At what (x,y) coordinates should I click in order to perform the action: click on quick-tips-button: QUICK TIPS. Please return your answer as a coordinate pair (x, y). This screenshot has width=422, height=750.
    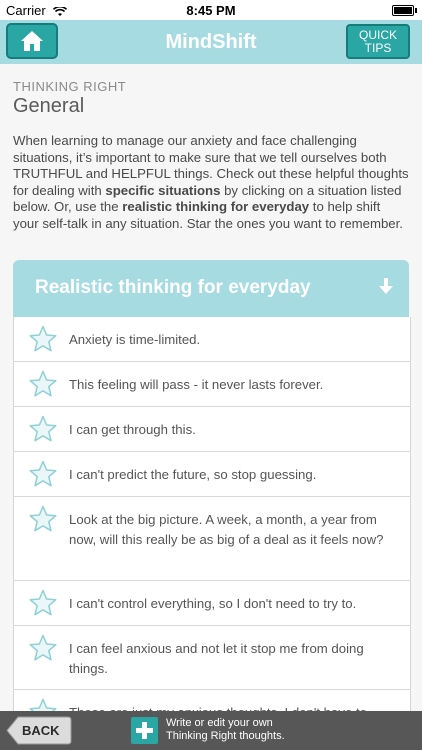
    Looking at the image, I should click on (378, 41).